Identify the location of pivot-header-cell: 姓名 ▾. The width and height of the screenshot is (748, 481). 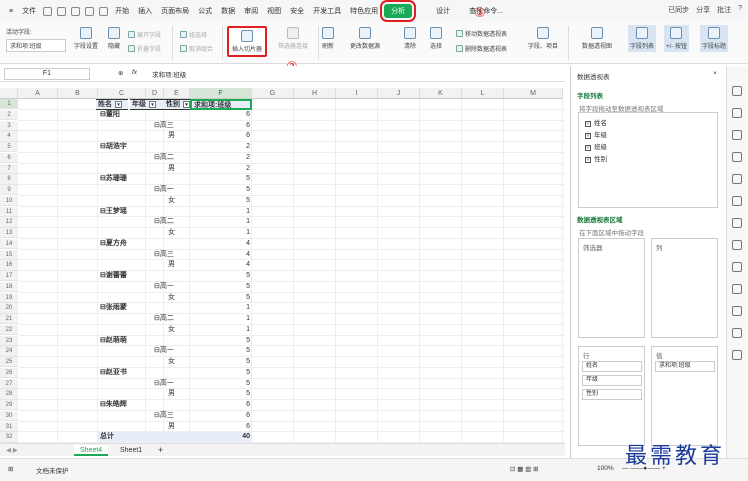
(112, 104).